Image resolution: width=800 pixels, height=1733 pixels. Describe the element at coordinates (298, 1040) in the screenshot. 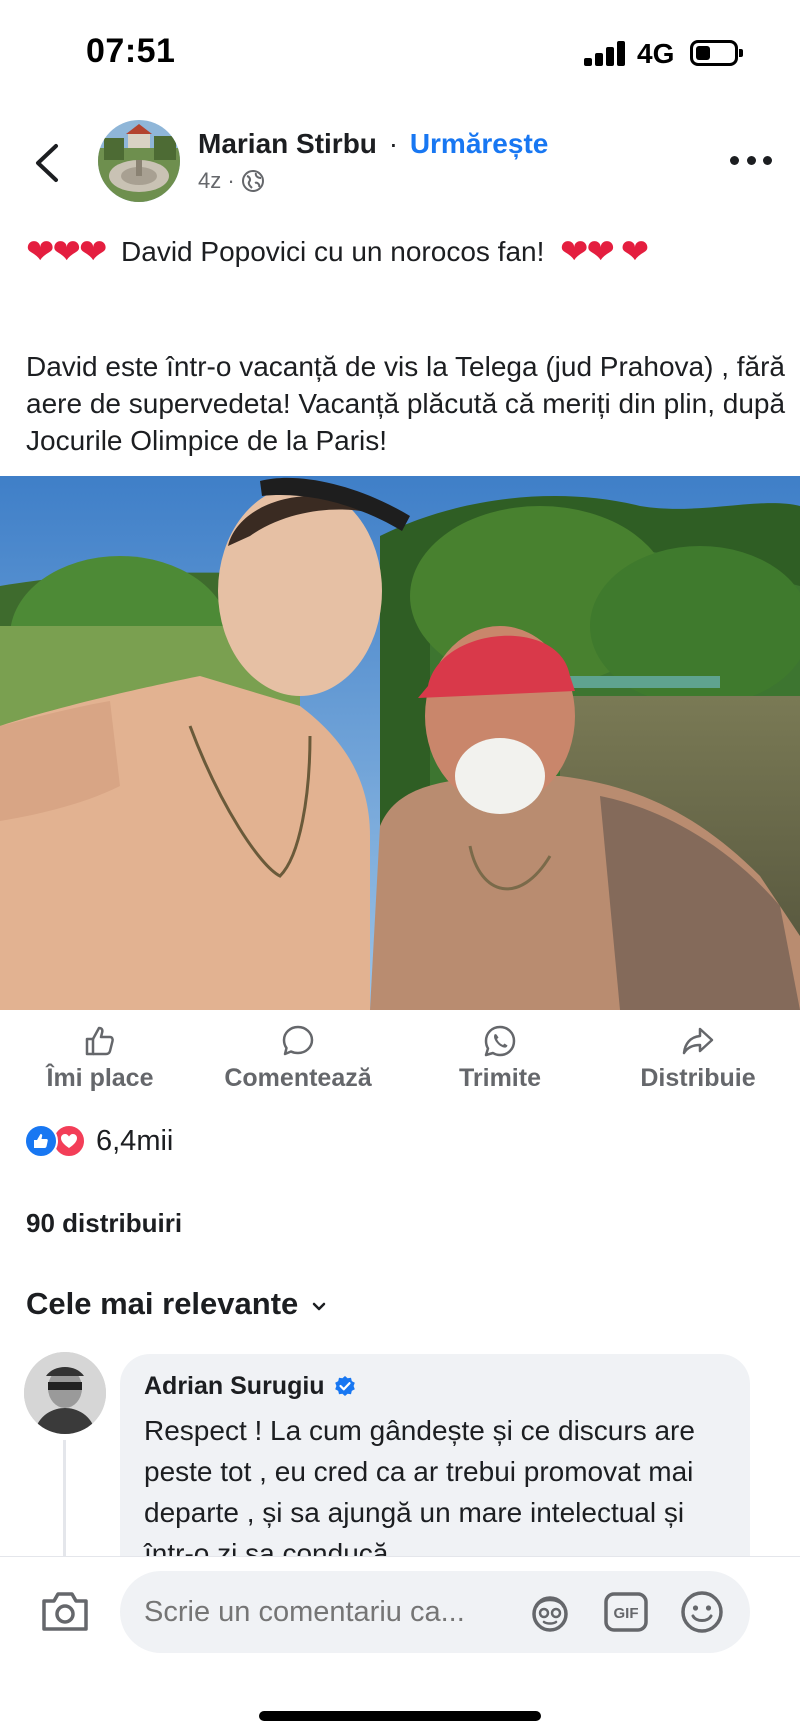

I see `comment-bubble-icon` at that location.